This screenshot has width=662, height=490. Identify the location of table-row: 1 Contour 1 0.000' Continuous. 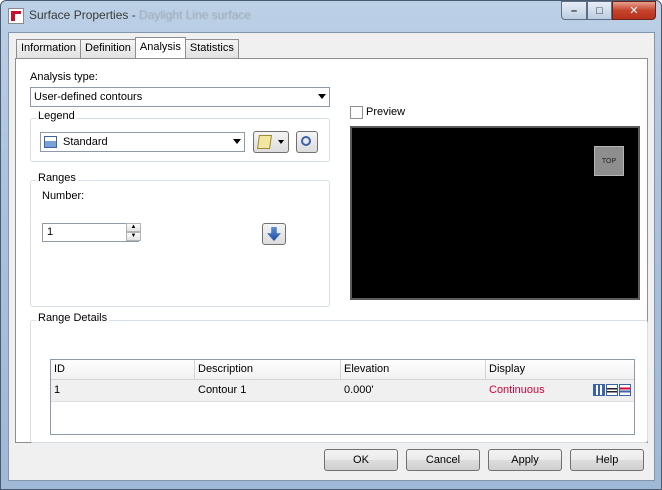
(342, 391).